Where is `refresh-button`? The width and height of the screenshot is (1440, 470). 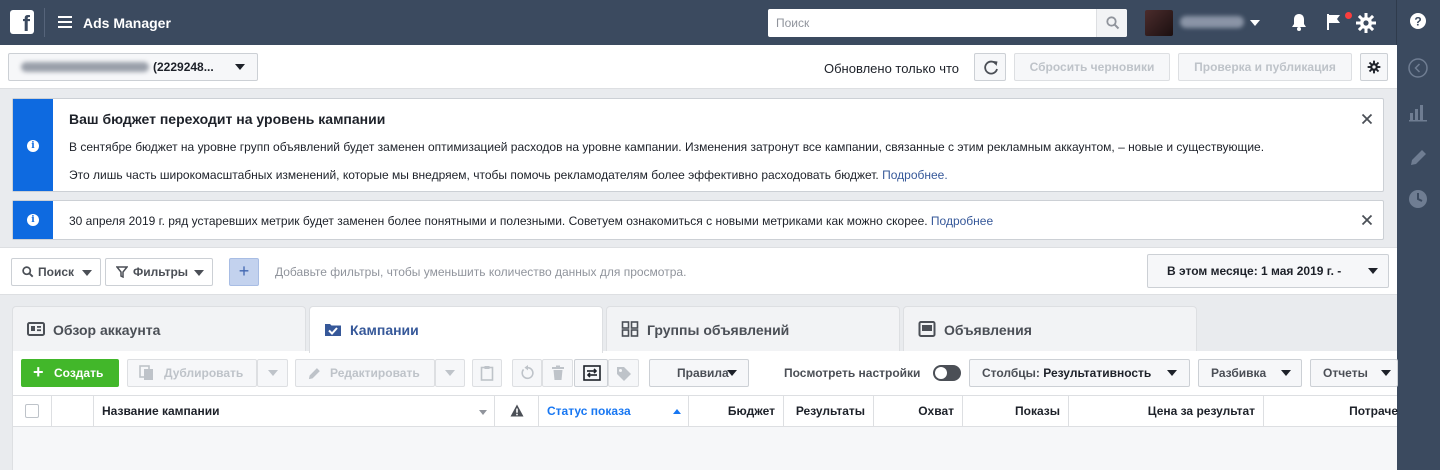
refresh-button is located at coordinates (990, 67).